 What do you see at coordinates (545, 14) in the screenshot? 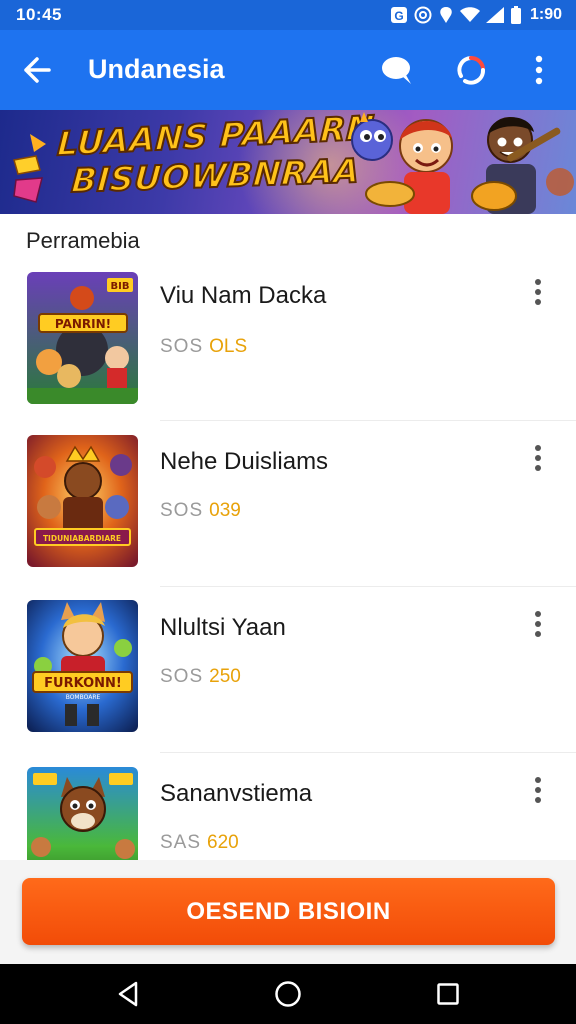
I see `status-clock: 1:90` at bounding box center [545, 14].